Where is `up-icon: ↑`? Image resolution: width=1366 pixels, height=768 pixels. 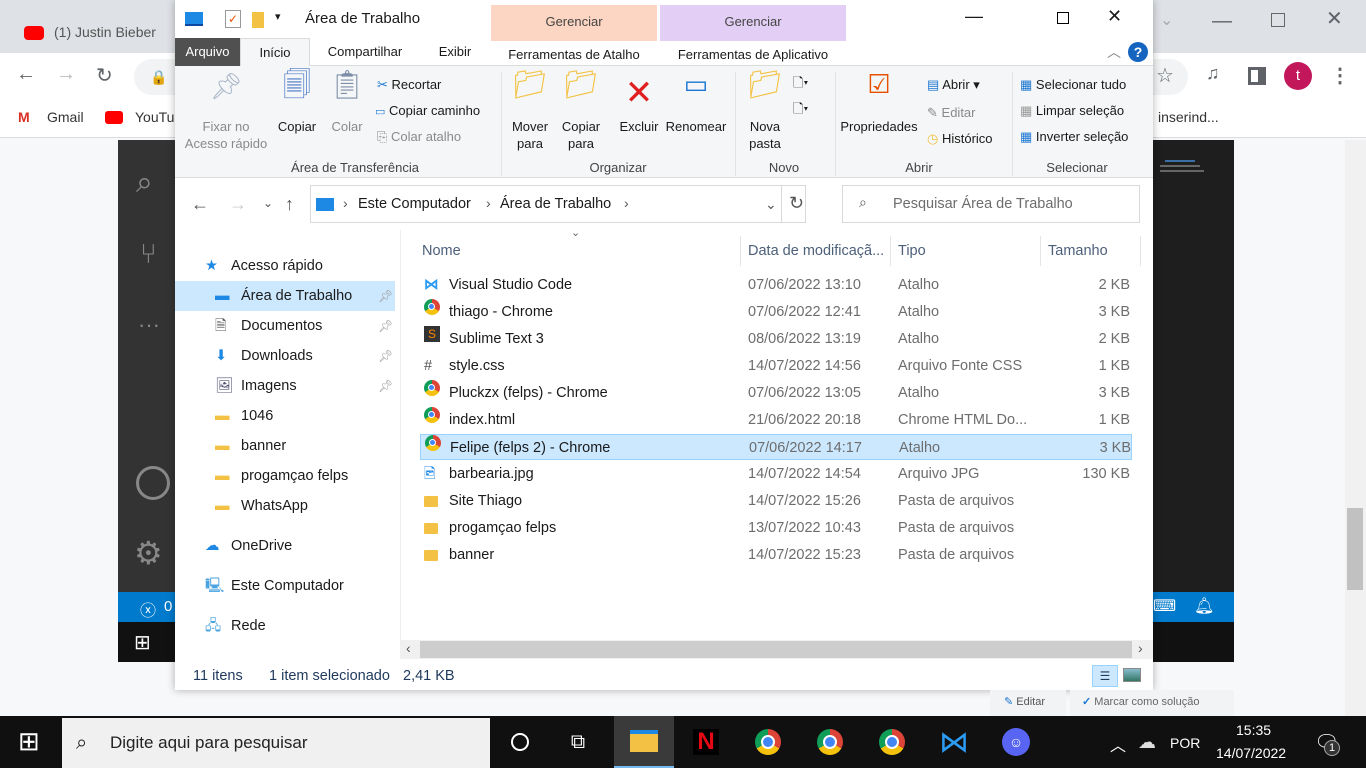 up-icon: ↑ is located at coordinates (289, 204).